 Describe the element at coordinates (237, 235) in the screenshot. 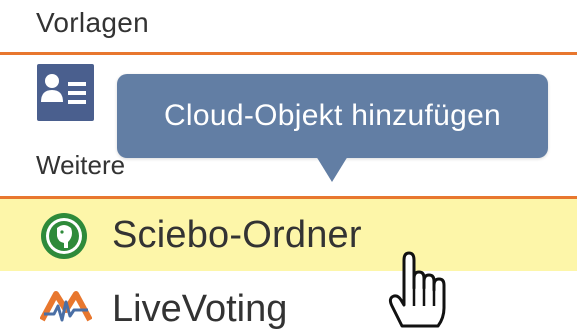

I see `menu-item-label: Sciebo-Ordner` at that location.